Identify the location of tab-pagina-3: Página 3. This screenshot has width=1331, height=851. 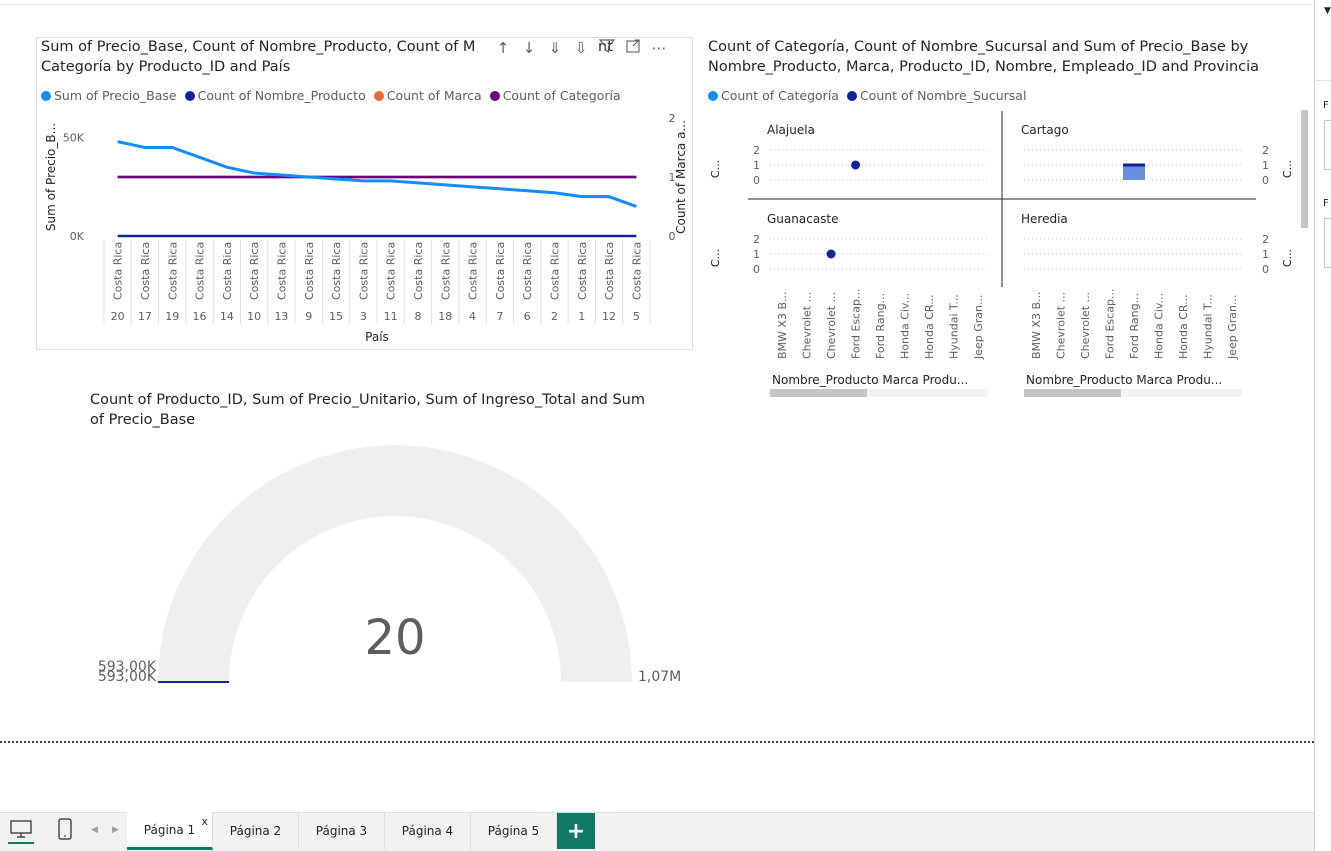
(342, 831).